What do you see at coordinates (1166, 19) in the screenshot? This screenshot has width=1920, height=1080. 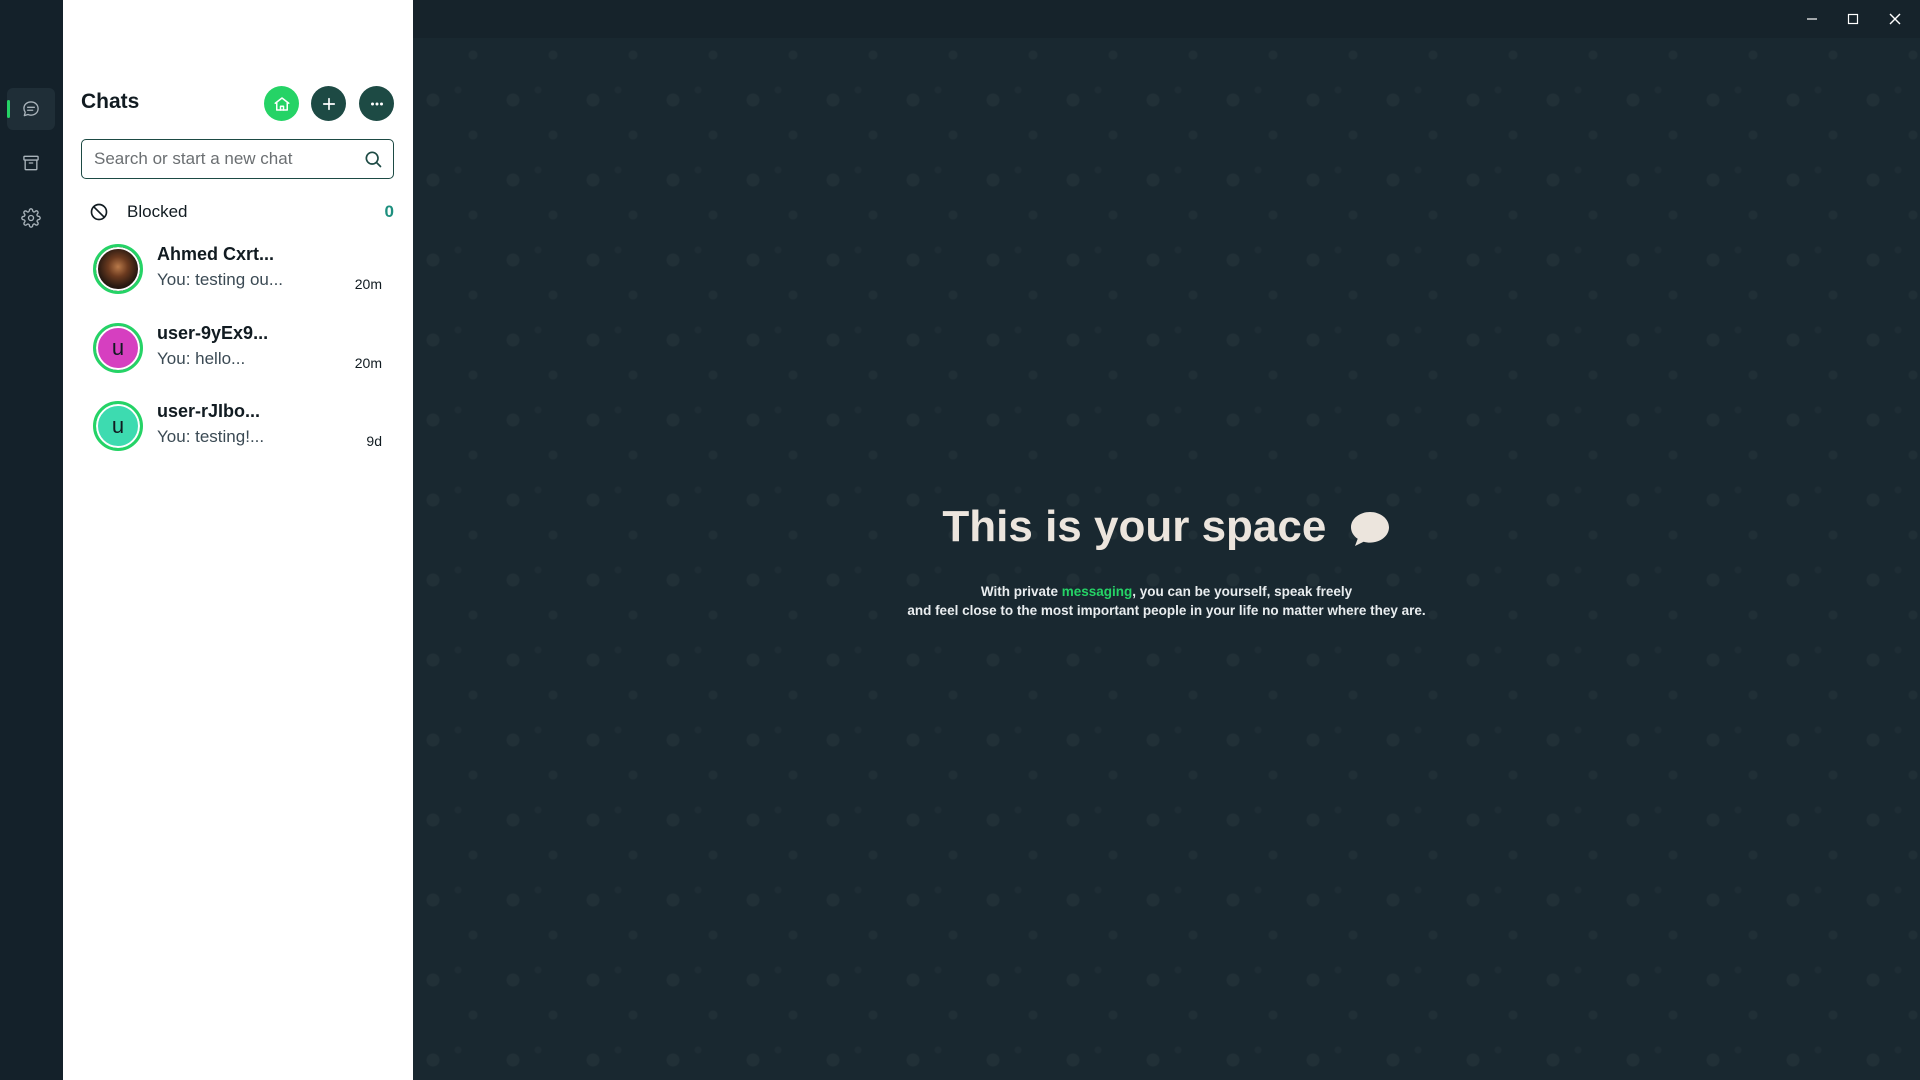 I see `title-bar` at bounding box center [1166, 19].